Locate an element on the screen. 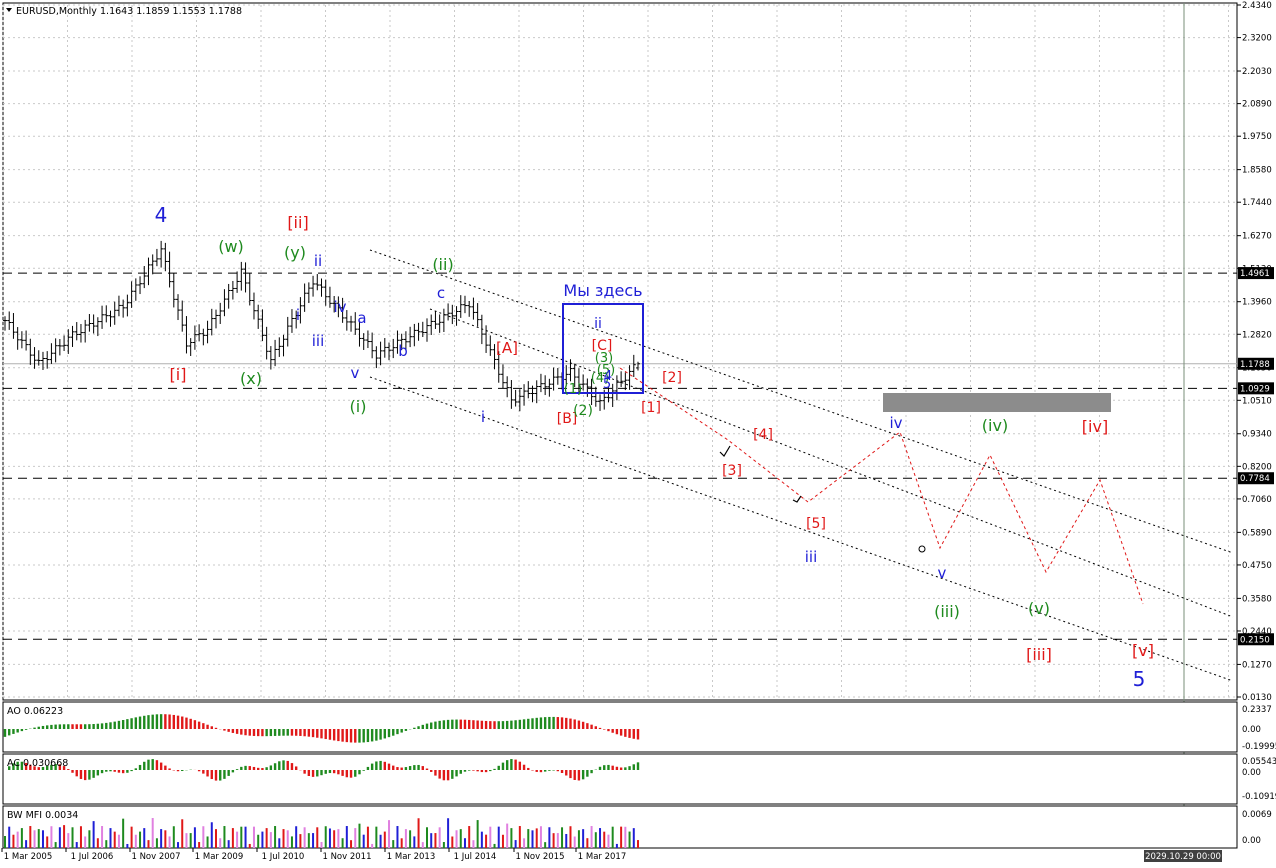 The height and width of the screenshot is (868, 1276). y-tick-label: 2.0890 is located at coordinates (1257, 105).